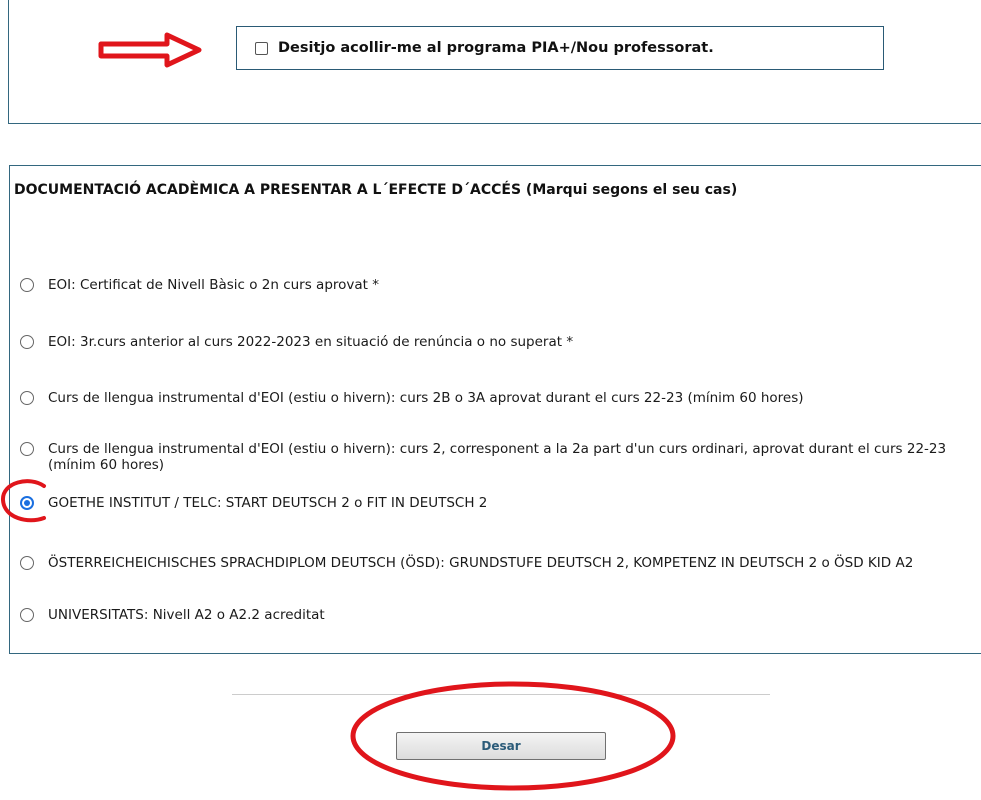 This screenshot has height=800, width=981. I want to click on separator-line, so click(501, 694).